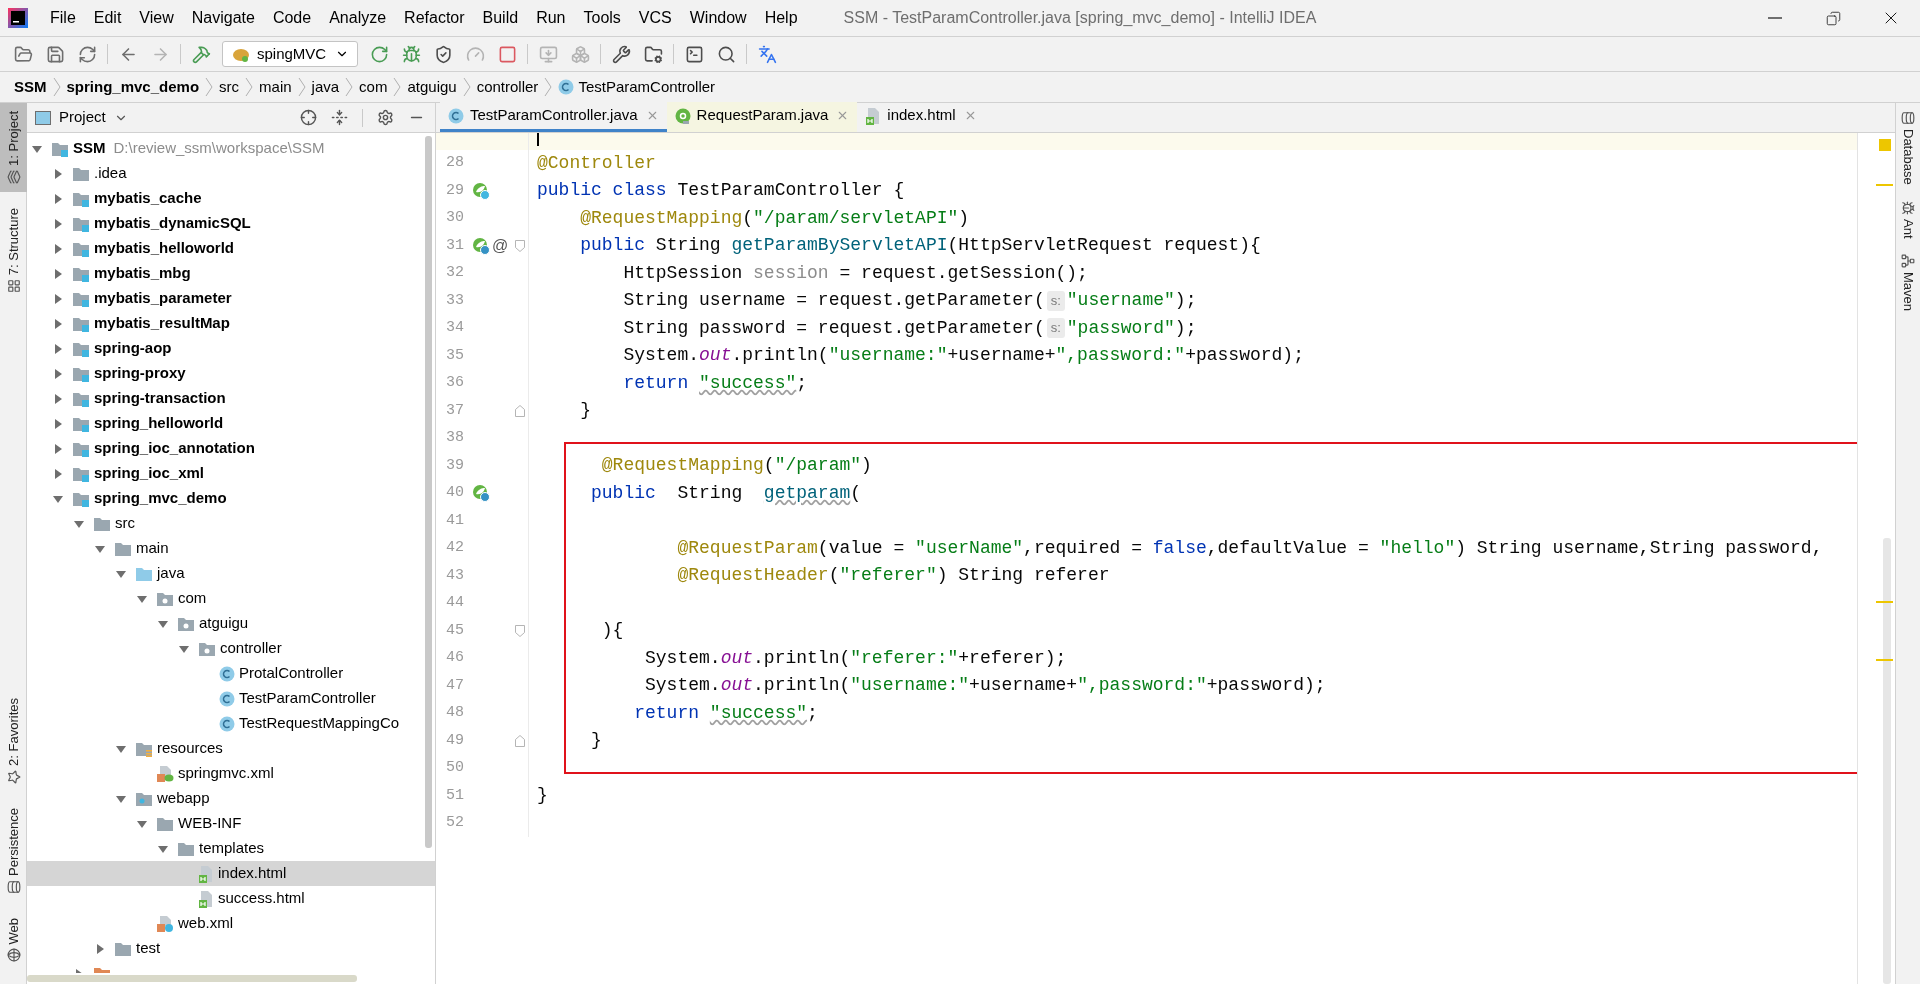 The image size is (1920, 984). What do you see at coordinates (551, 18) in the screenshot?
I see `menu-item: Run` at bounding box center [551, 18].